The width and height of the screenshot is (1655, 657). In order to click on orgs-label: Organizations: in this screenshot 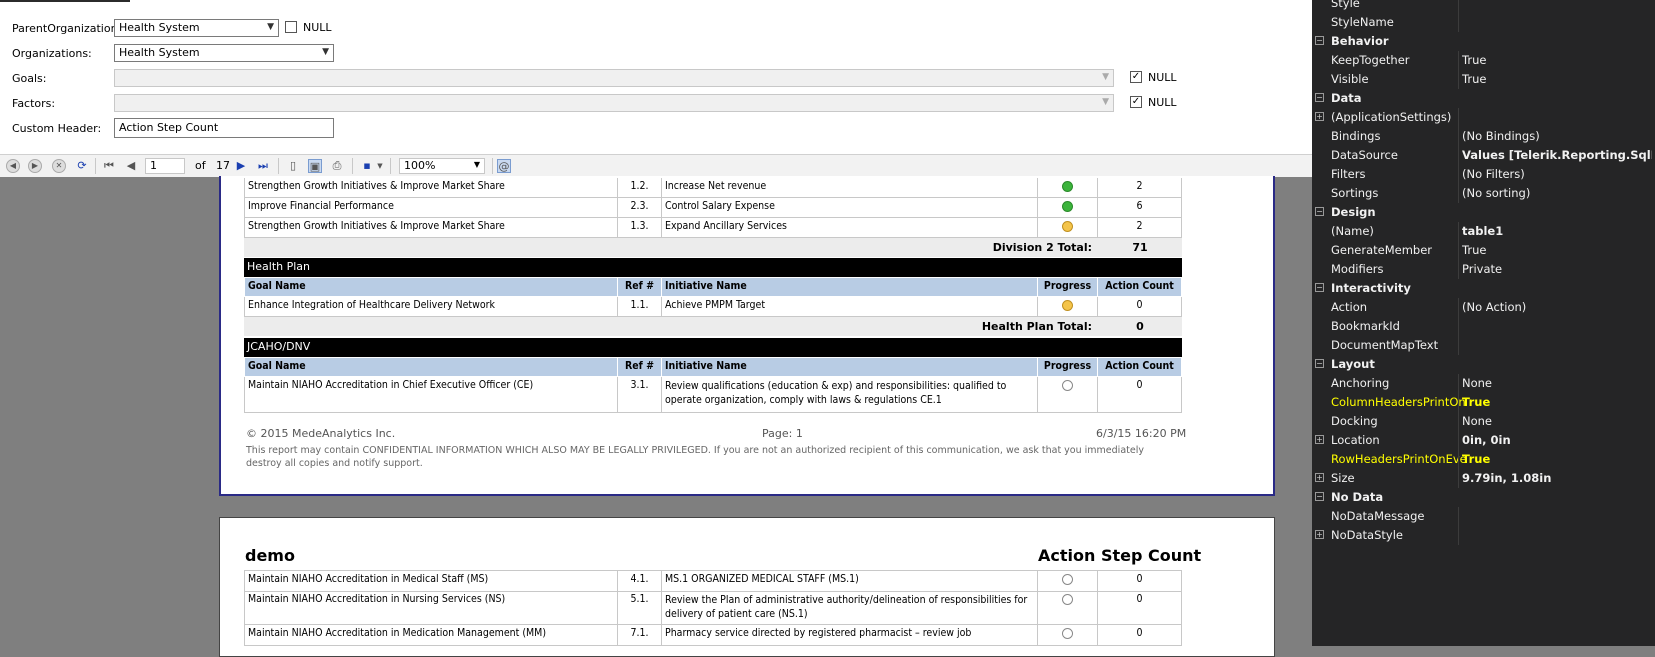, I will do `click(52, 53)`.